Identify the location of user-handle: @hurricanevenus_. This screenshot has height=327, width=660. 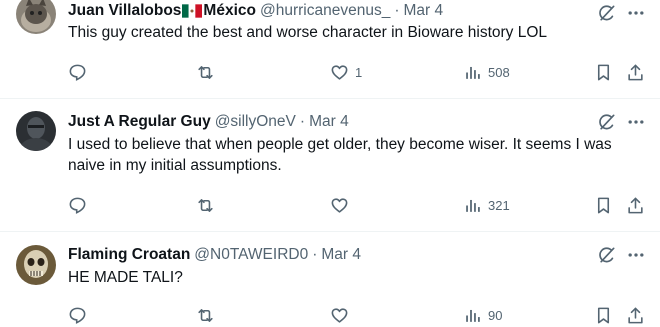
(325, 11).